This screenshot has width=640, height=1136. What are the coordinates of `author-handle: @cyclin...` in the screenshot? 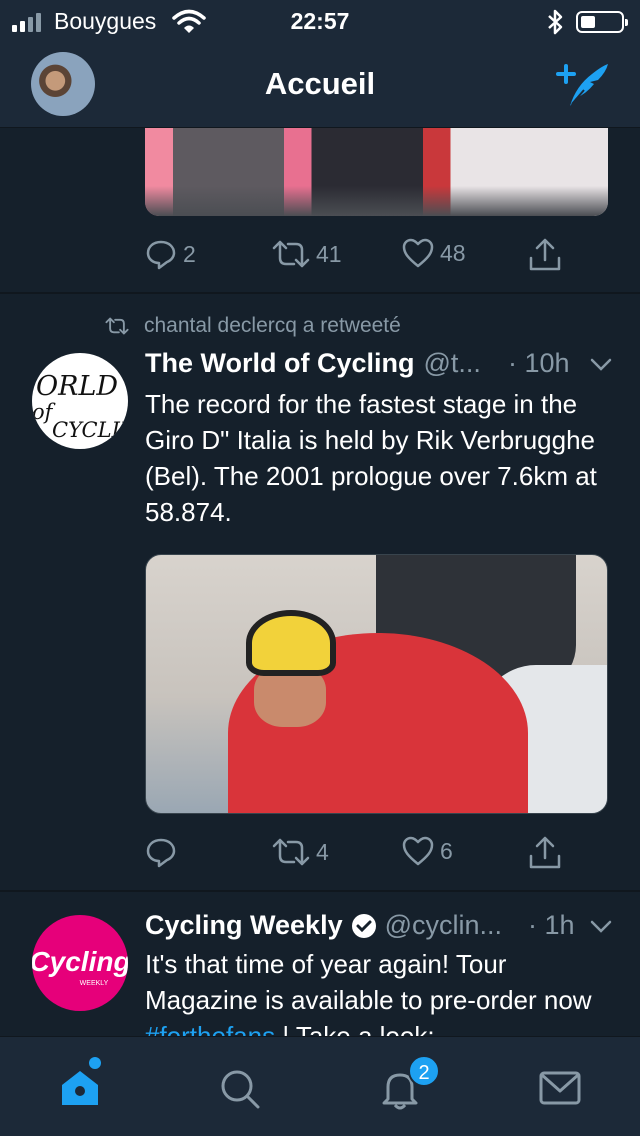 It's located at (443, 925).